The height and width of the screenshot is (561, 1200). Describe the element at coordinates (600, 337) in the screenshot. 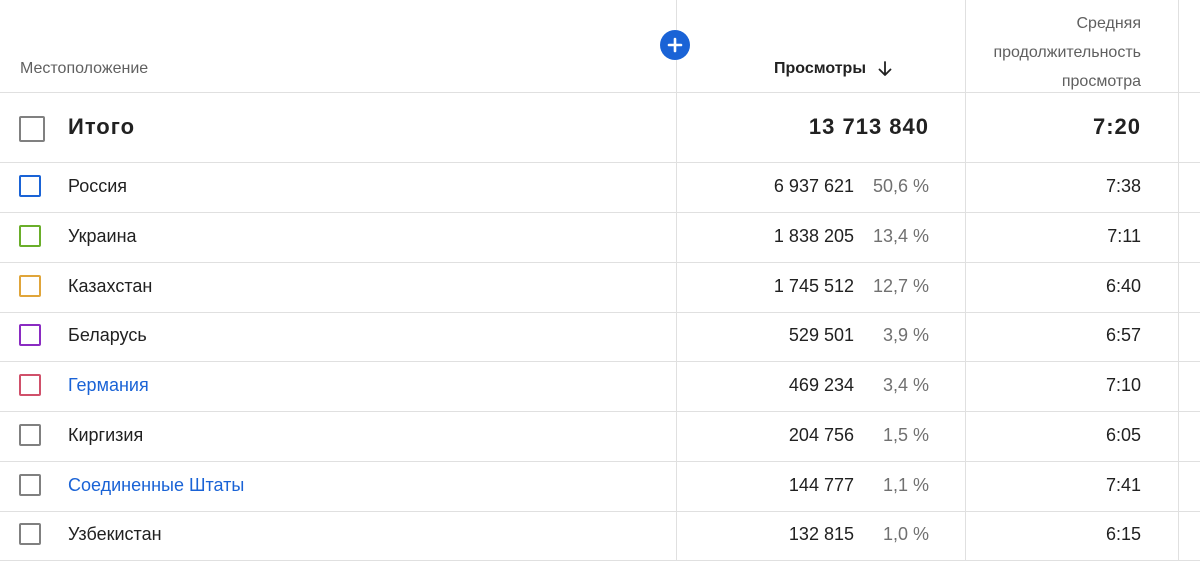

I see `table-row: Беларусь 529 501 3,9 % 6:57` at that location.